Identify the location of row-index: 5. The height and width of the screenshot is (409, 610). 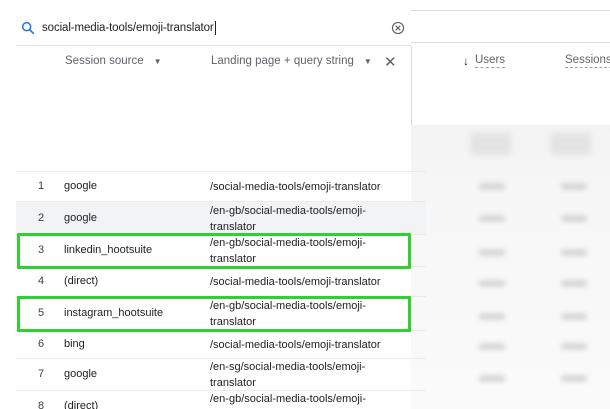
(41, 313).